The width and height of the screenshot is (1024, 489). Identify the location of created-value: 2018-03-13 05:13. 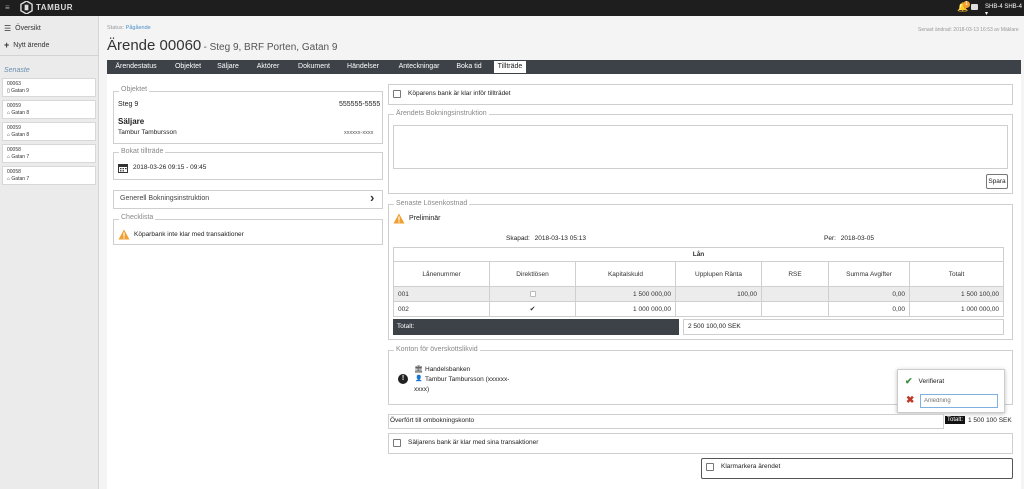
(560, 238).